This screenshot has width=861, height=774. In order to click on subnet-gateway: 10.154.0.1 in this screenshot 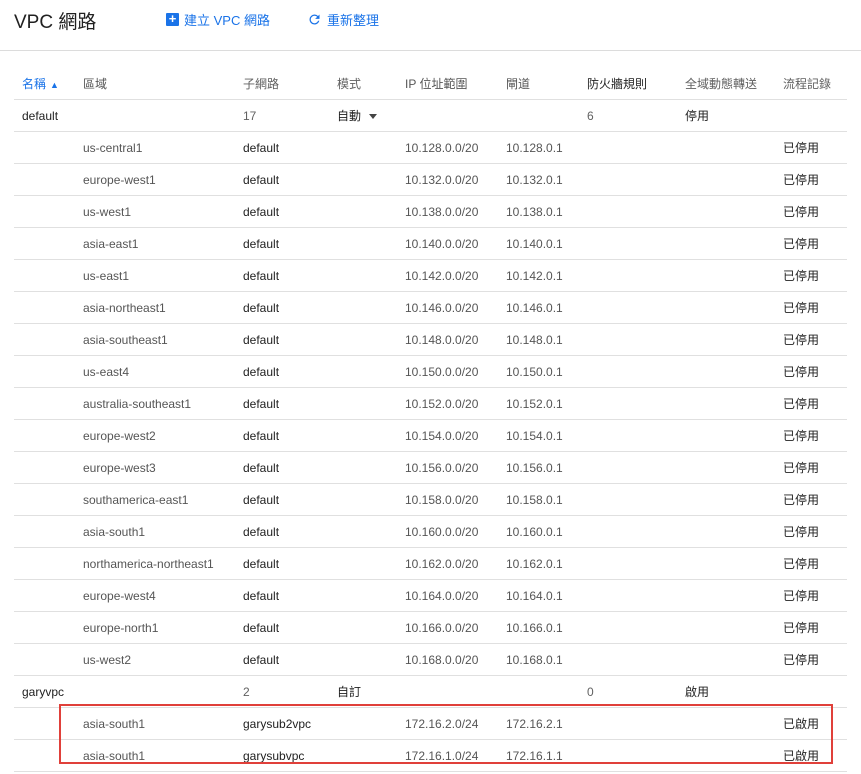, I will do `click(534, 436)`.